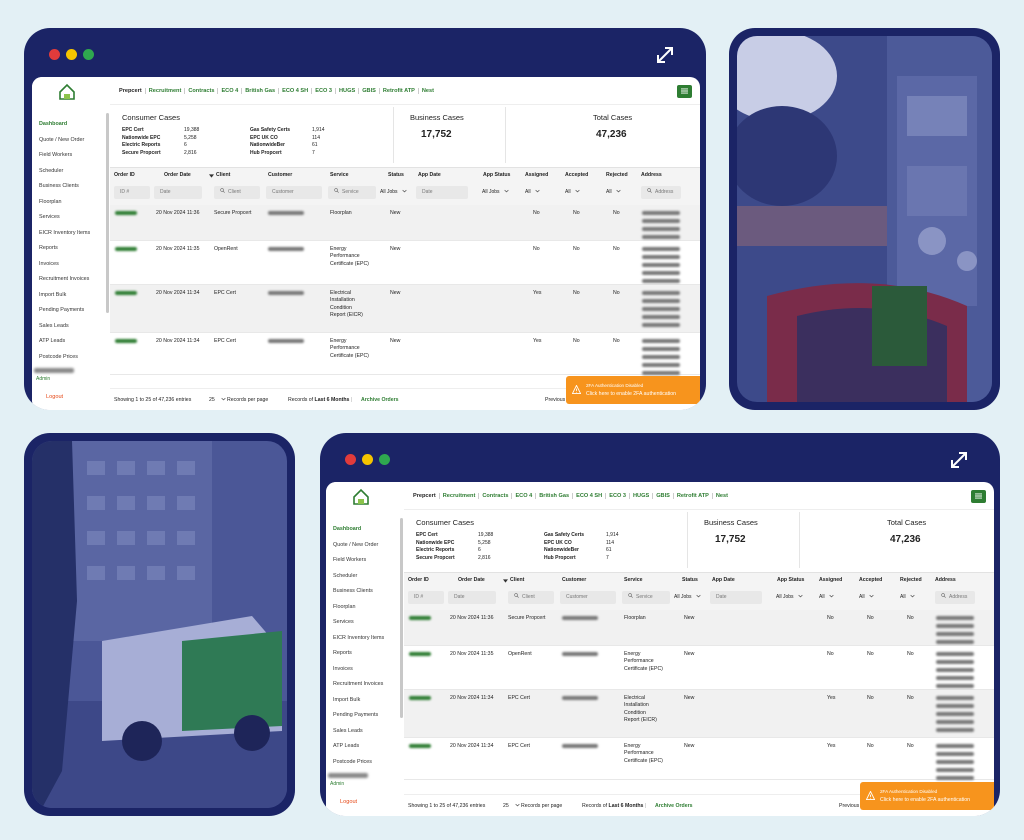 Image resolution: width=1024 pixels, height=840 pixels. Describe the element at coordinates (72, 280) in the screenshot. I see `sidebar-item: Recruitment Invoices` at that location.